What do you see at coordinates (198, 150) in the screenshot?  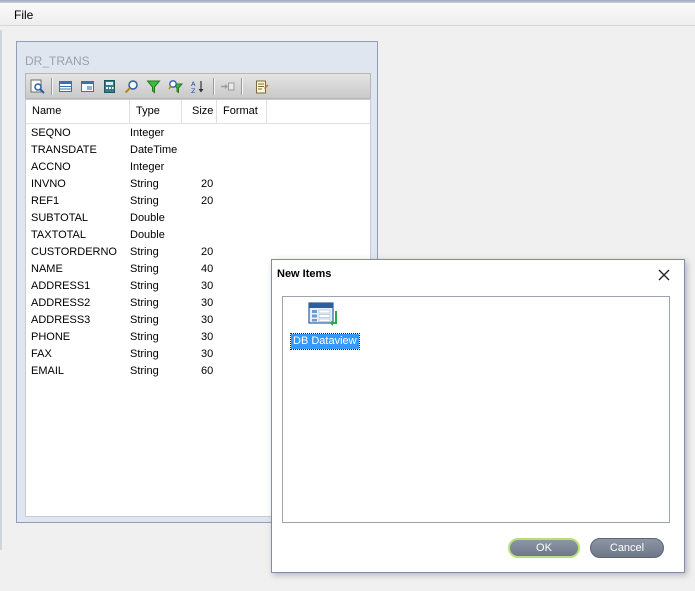 I see `table-row: TRANSDATE DateTime` at bounding box center [198, 150].